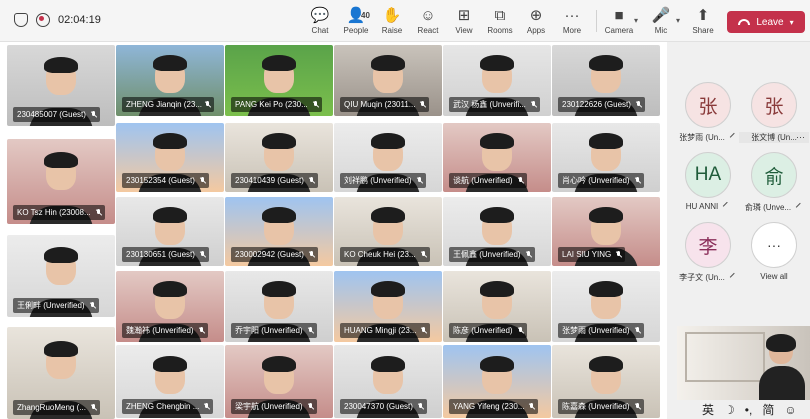  I want to click on share-button: ⬆ Share, so click(703, 21).